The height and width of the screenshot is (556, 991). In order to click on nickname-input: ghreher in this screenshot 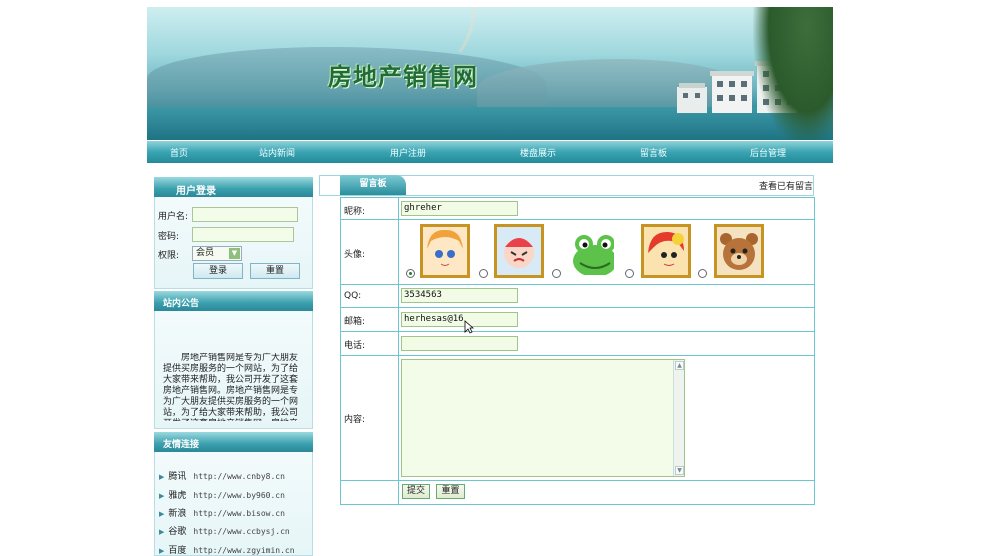, I will do `click(459, 208)`.